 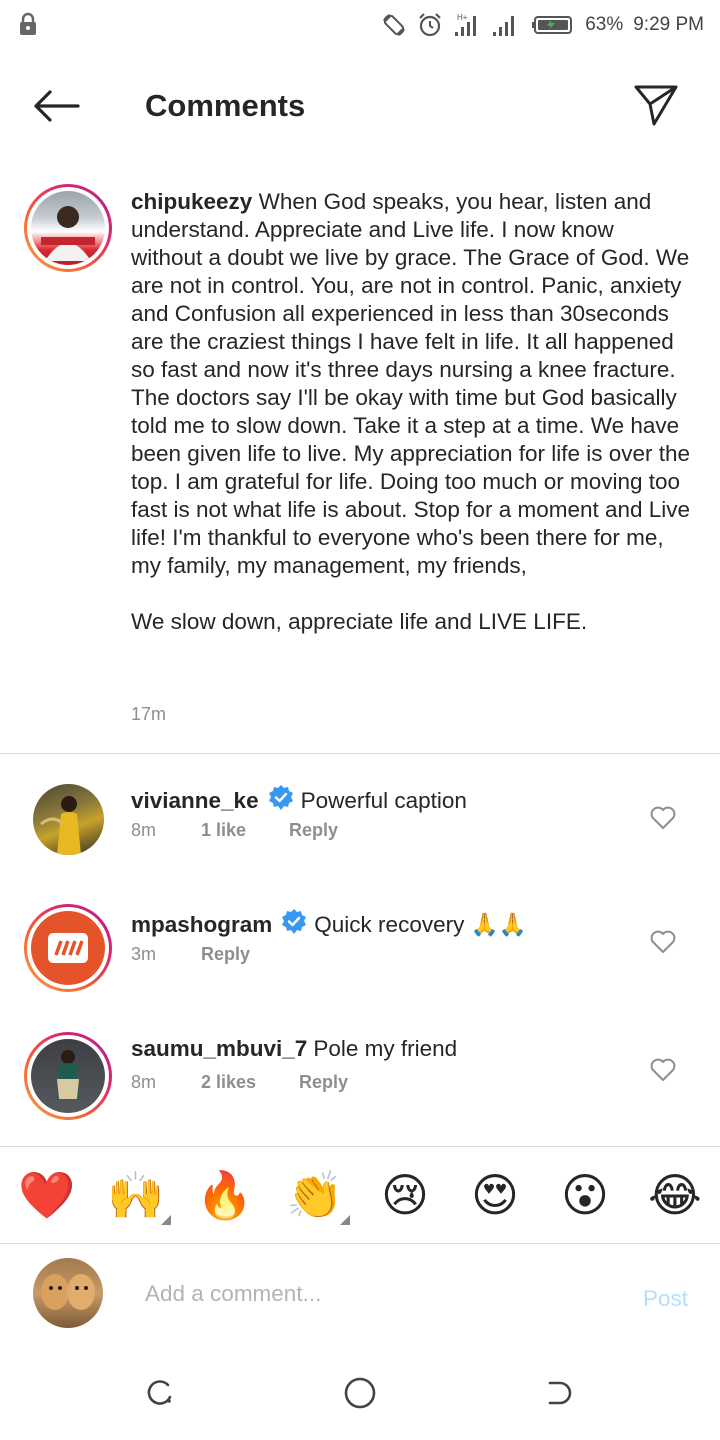 What do you see at coordinates (405, 1195) in the screenshot?
I see `emoji-crying-face: 😢` at bounding box center [405, 1195].